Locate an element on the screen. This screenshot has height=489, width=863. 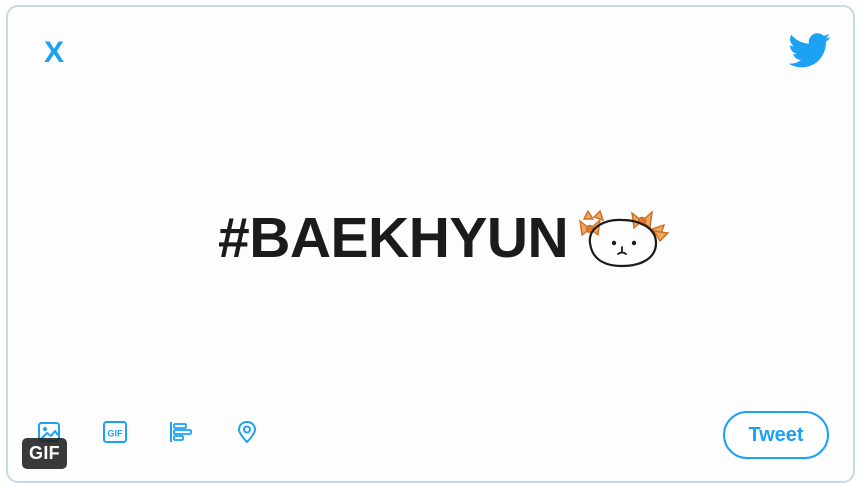
headline: #BAEKHYUN is located at coordinates (445, 238).